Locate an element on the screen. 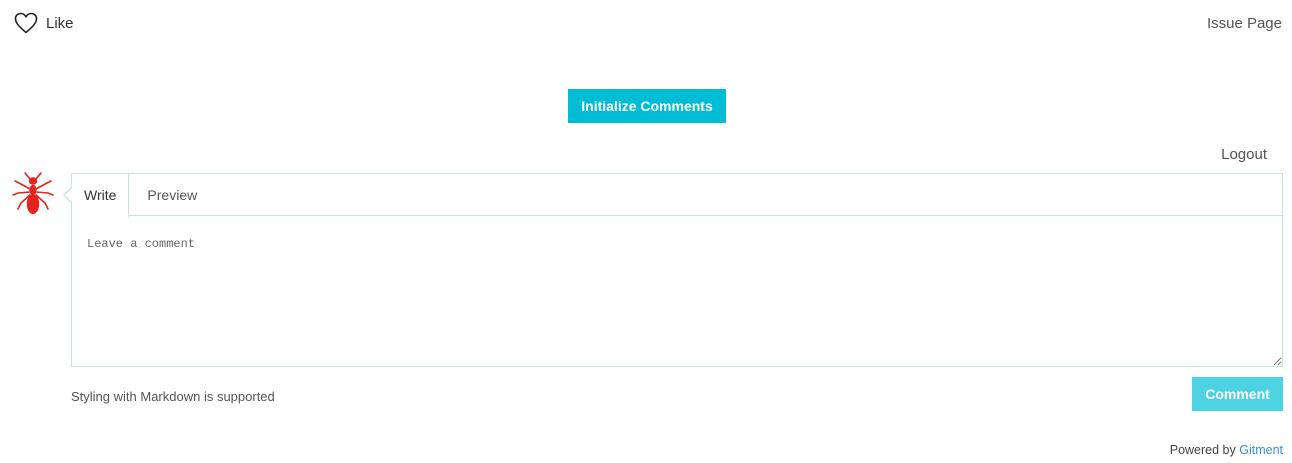  avatar is located at coordinates (33, 195).